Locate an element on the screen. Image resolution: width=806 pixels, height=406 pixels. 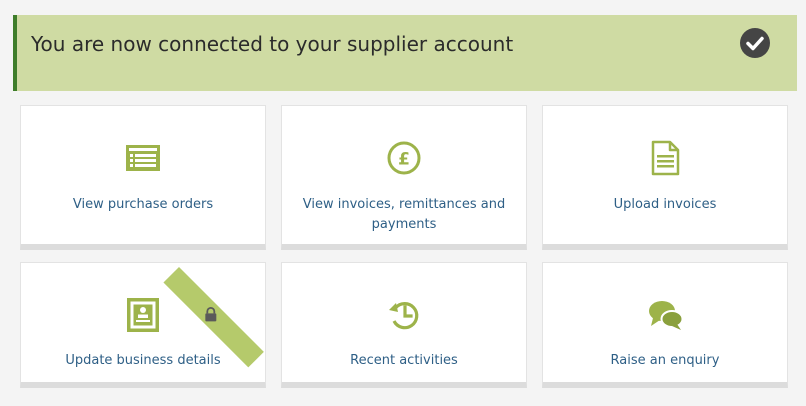
tile-label: Recent activities is located at coordinates (404, 360).